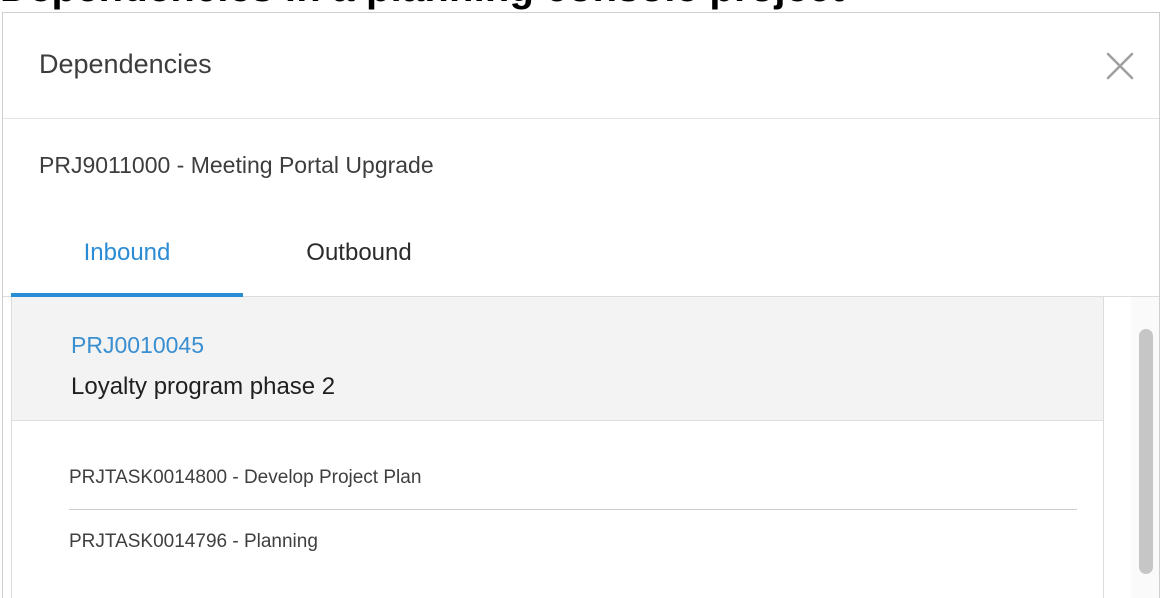 This screenshot has height=598, width=1161. I want to click on tab-inbound: Inbound, so click(127, 255).